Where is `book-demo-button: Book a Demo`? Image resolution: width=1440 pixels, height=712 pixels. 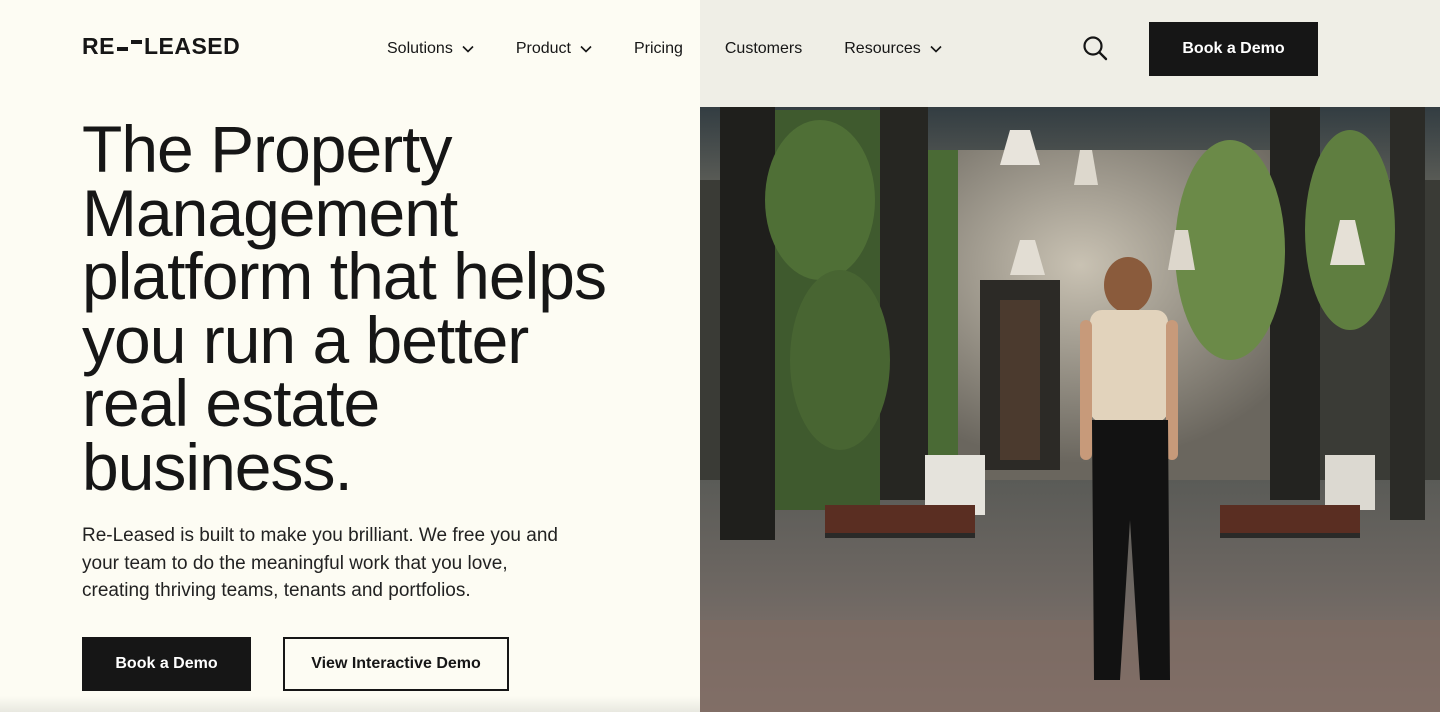
book-demo-button: Book a Demo is located at coordinates (166, 664).